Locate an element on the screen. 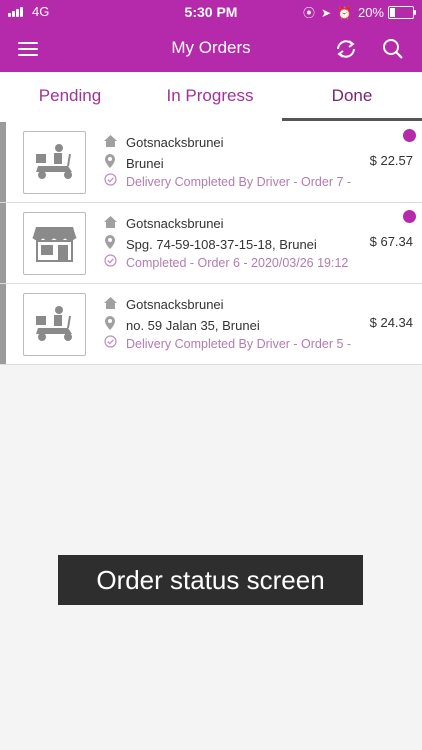 The image size is (422, 750). order-price: $ 67.34 is located at coordinates (391, 241).